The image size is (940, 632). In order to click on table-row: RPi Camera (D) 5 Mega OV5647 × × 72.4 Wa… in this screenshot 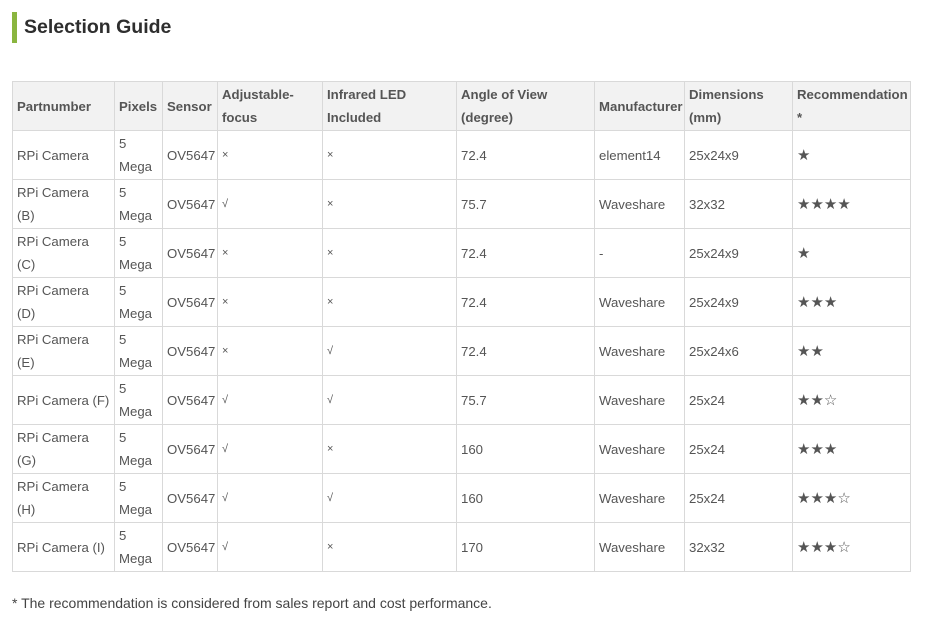, I will do `click(461, 302)`.